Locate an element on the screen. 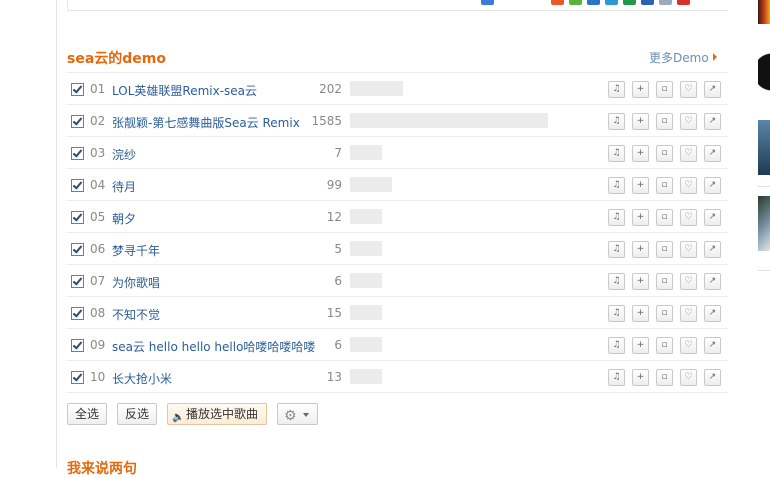 The height and width of the screenshot is (478, 770). invert-selection-button: 反选 is located at coordinates (137, 414).